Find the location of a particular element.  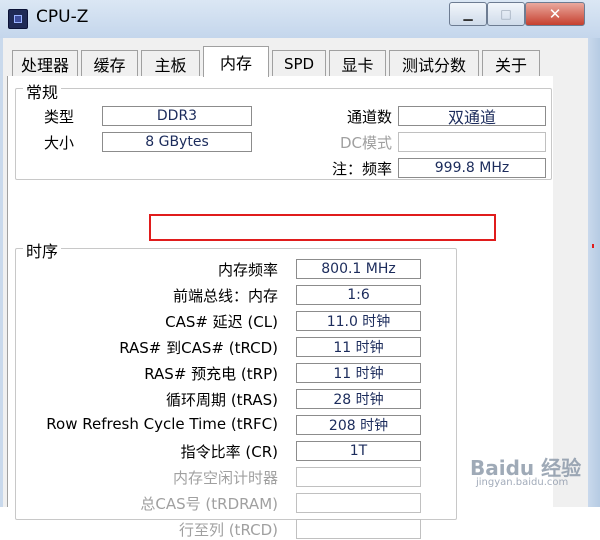

row-to-column-value is located at coordinates (358, 529).